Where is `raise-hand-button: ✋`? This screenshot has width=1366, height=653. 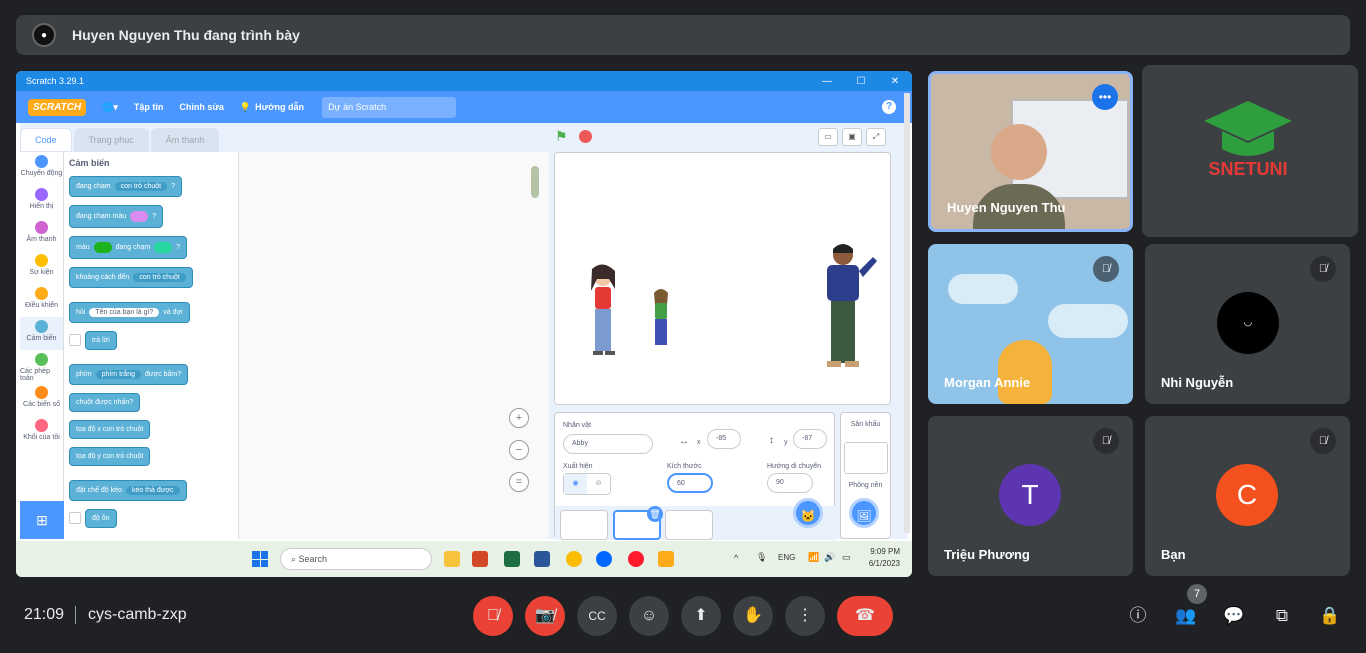
raise-hand-button: ✋ is located at coordinates (753, 616).